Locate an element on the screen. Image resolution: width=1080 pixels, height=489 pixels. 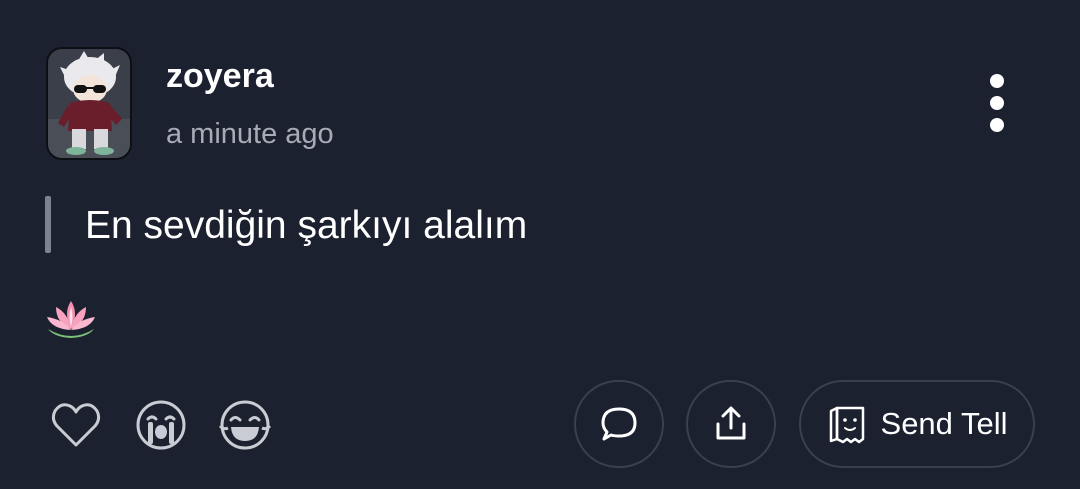
laugh-reaction-button is located at coordinates (245, 425).